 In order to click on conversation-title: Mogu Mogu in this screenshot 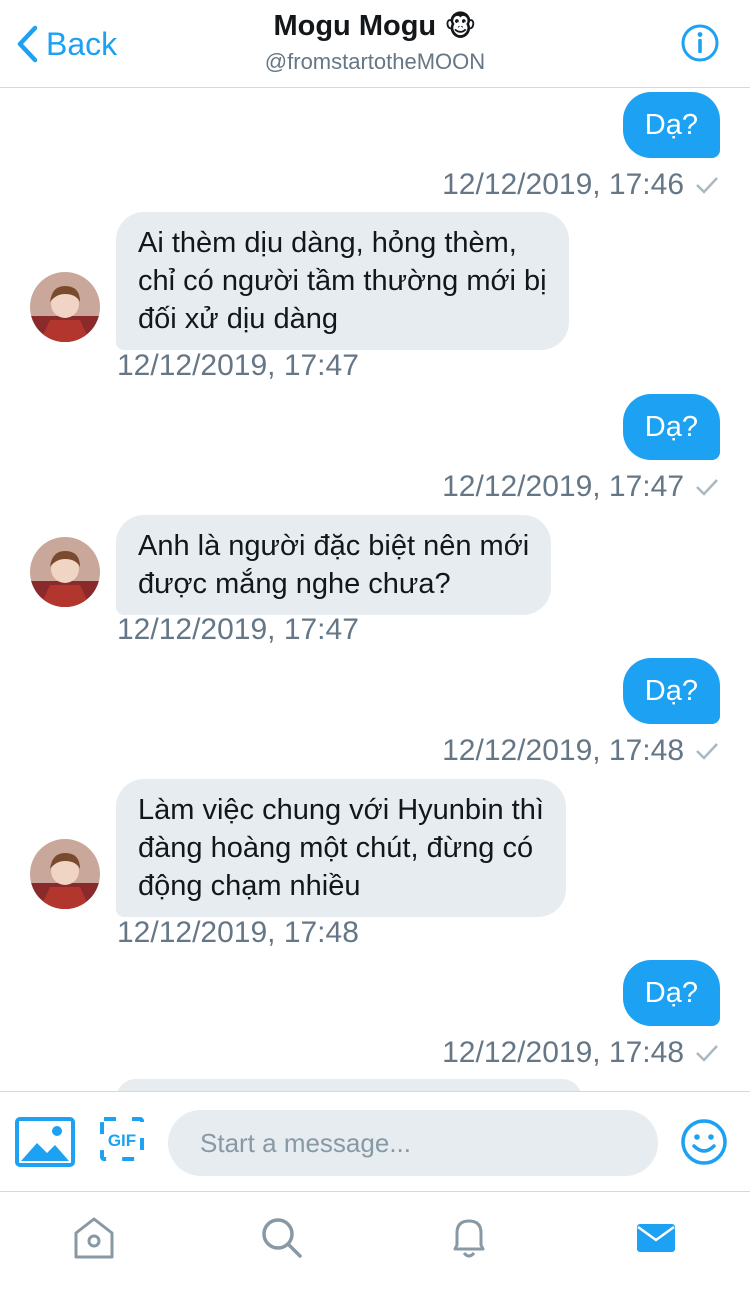, I will do `click(355, 26)`.